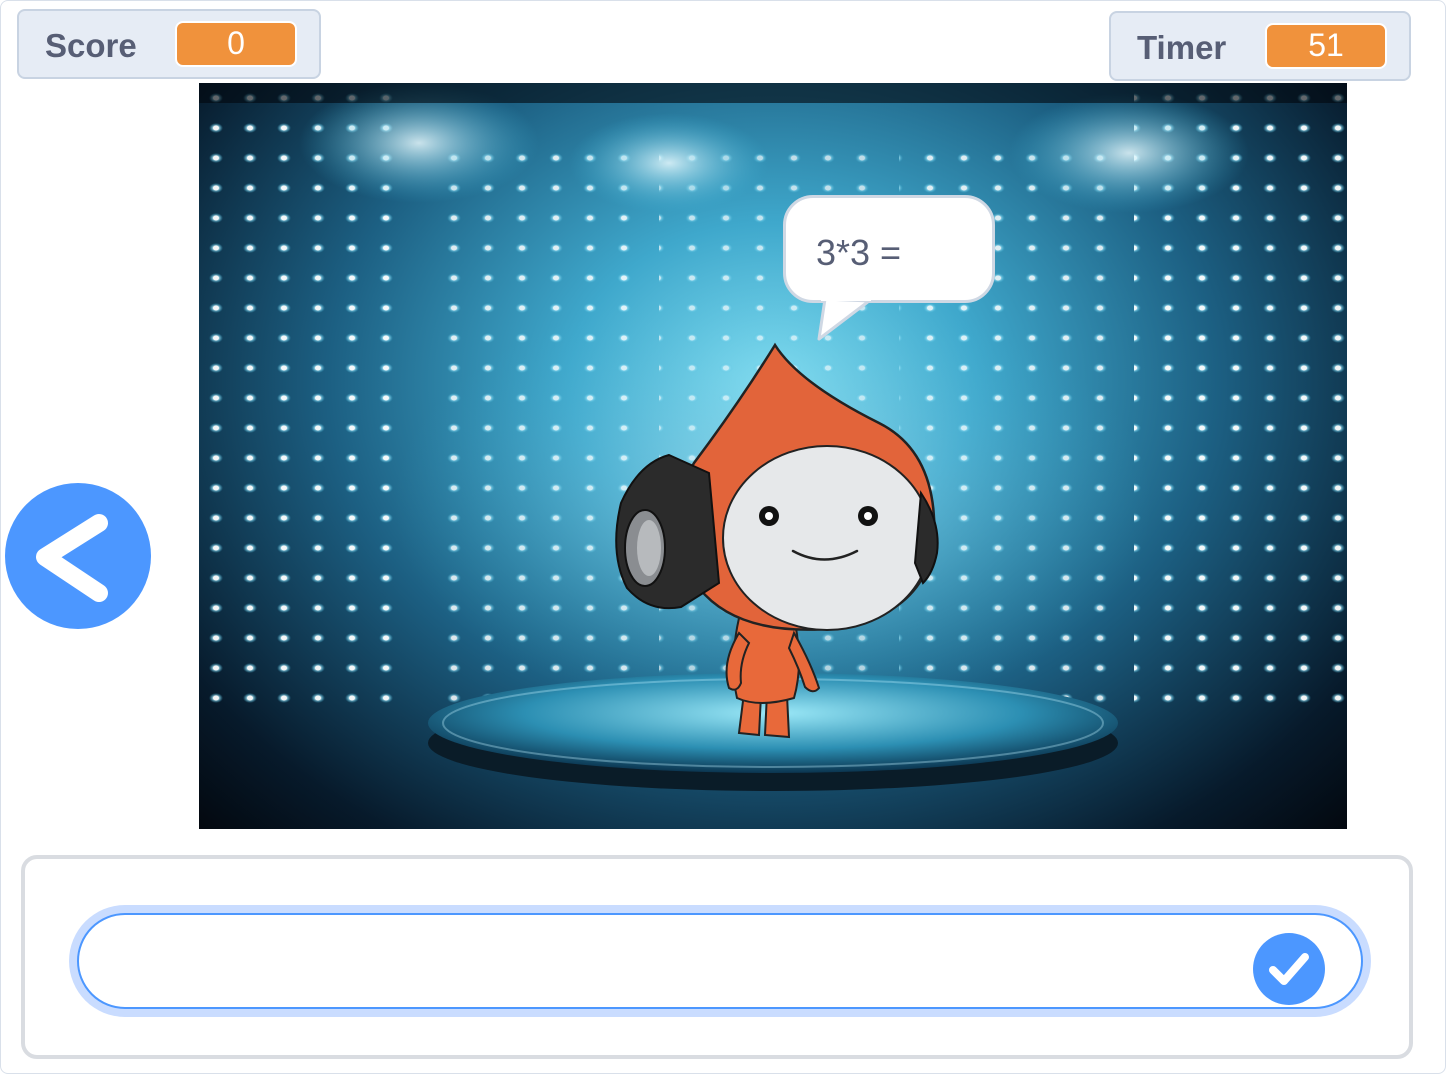 Image resolution: width=1446 pixels, height=1074 pixels. Describe the element at coordinates (169, 44) in the screenshot. I see `score-monitor: Score 0` at that location.